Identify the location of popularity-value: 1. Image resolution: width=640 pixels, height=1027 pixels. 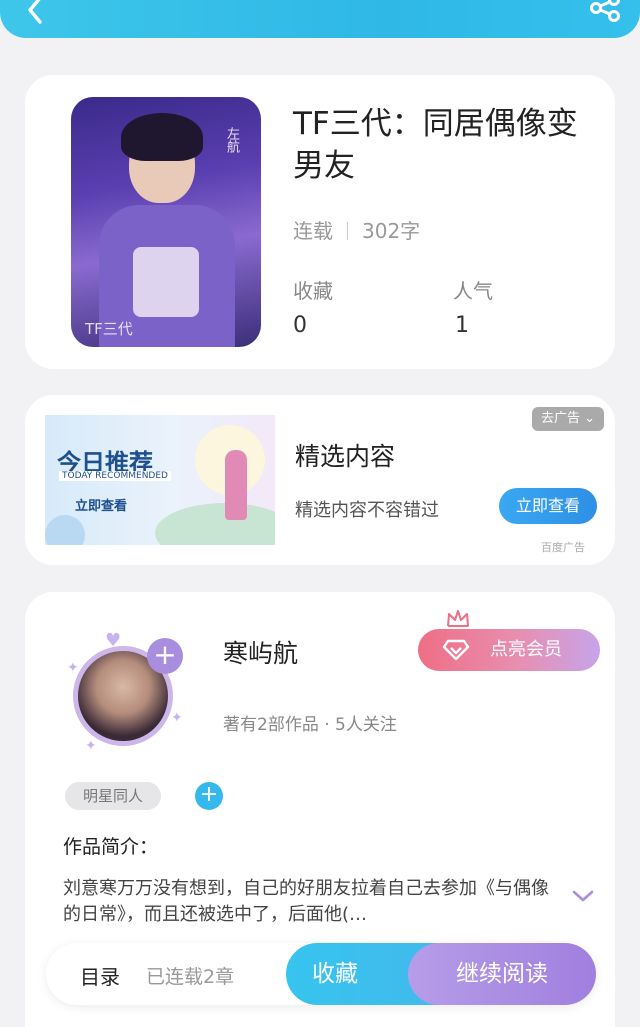
(462, 325).